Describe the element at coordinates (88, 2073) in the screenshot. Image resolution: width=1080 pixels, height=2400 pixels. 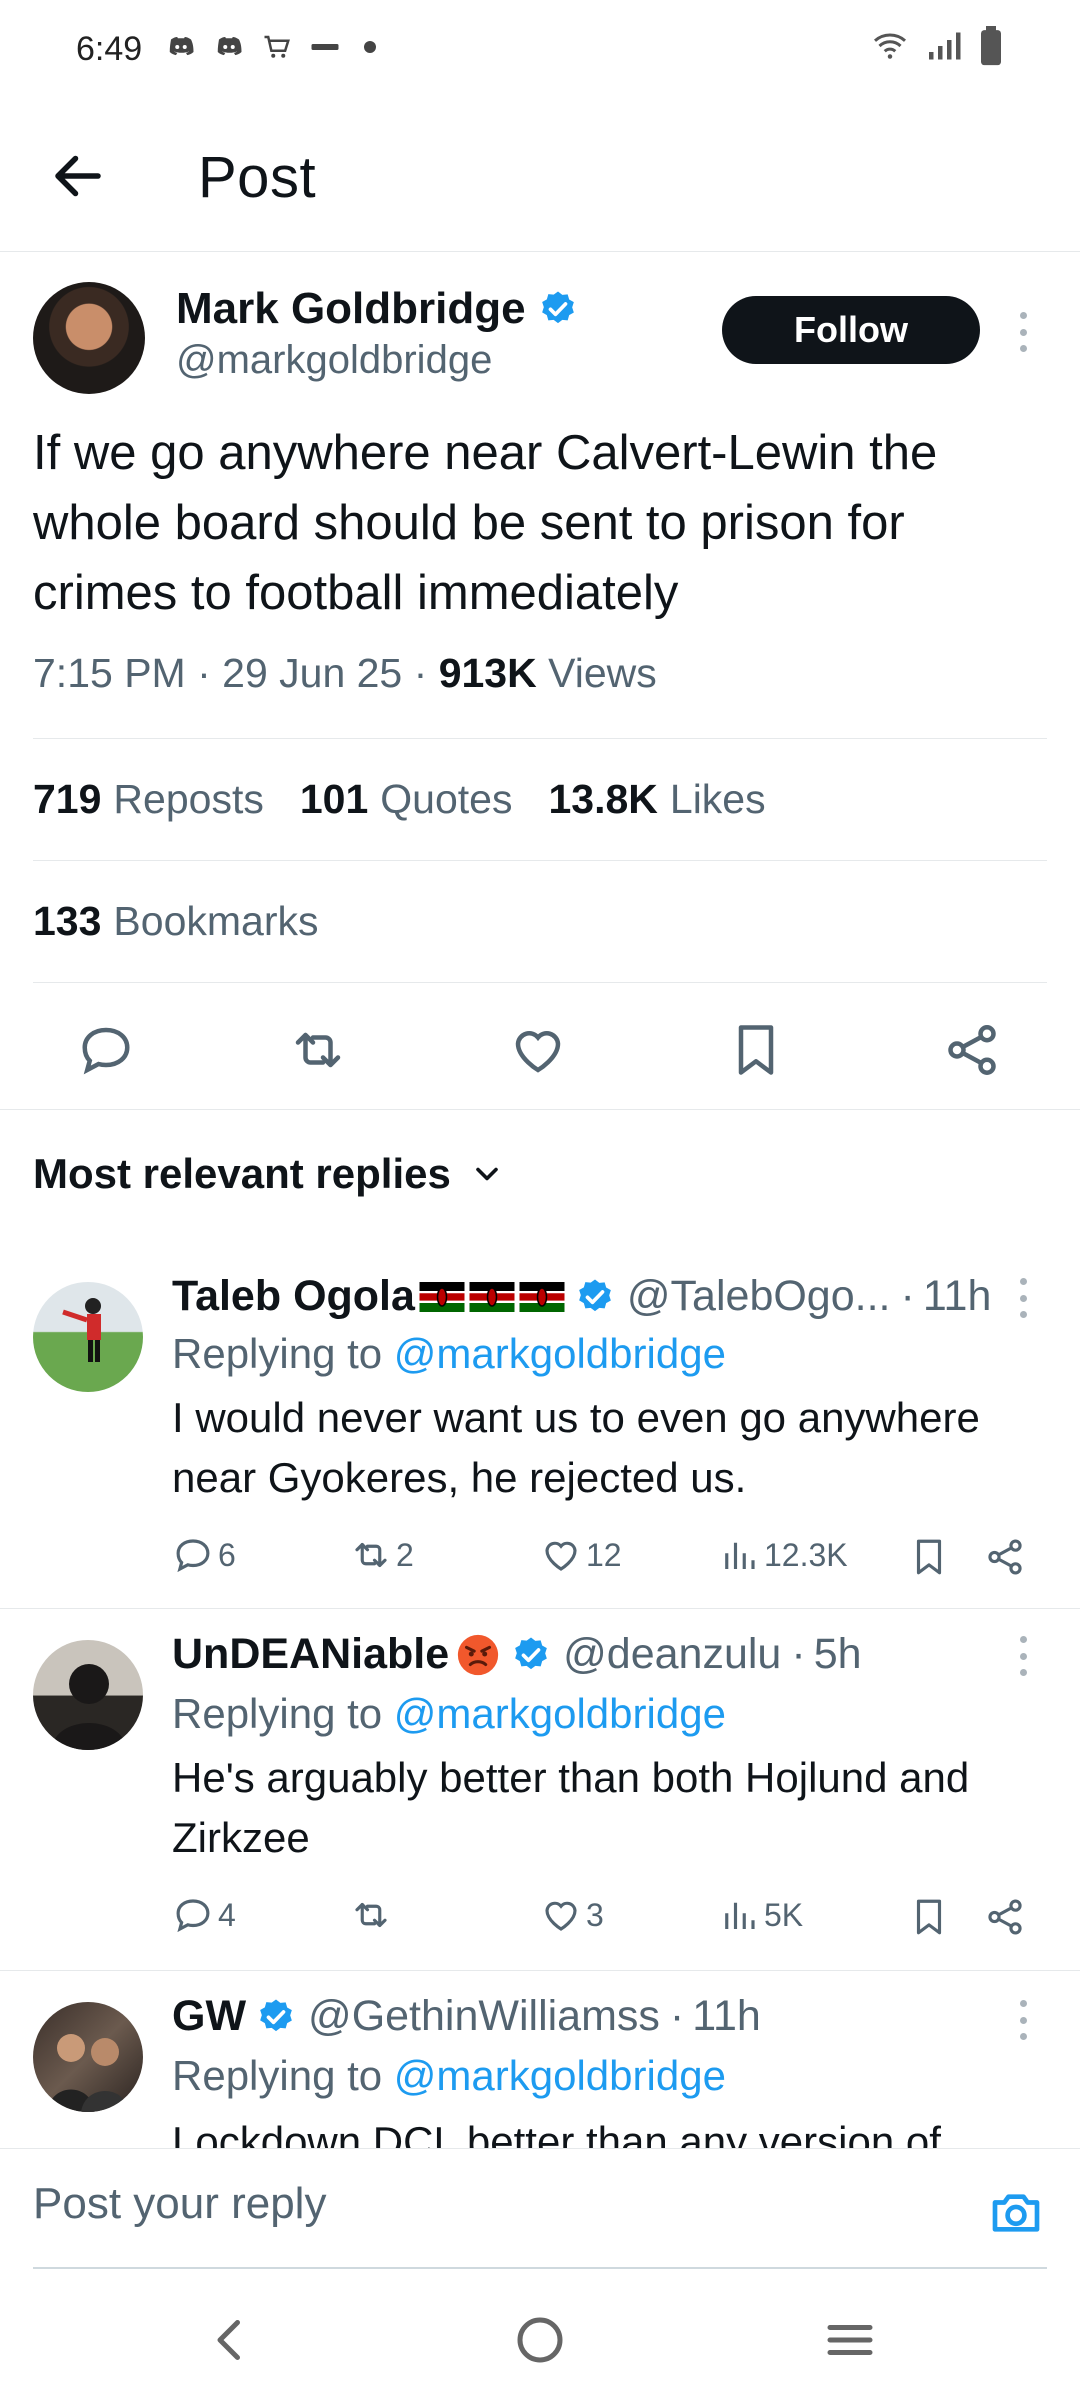
I see `group-photo-icon` at that location.